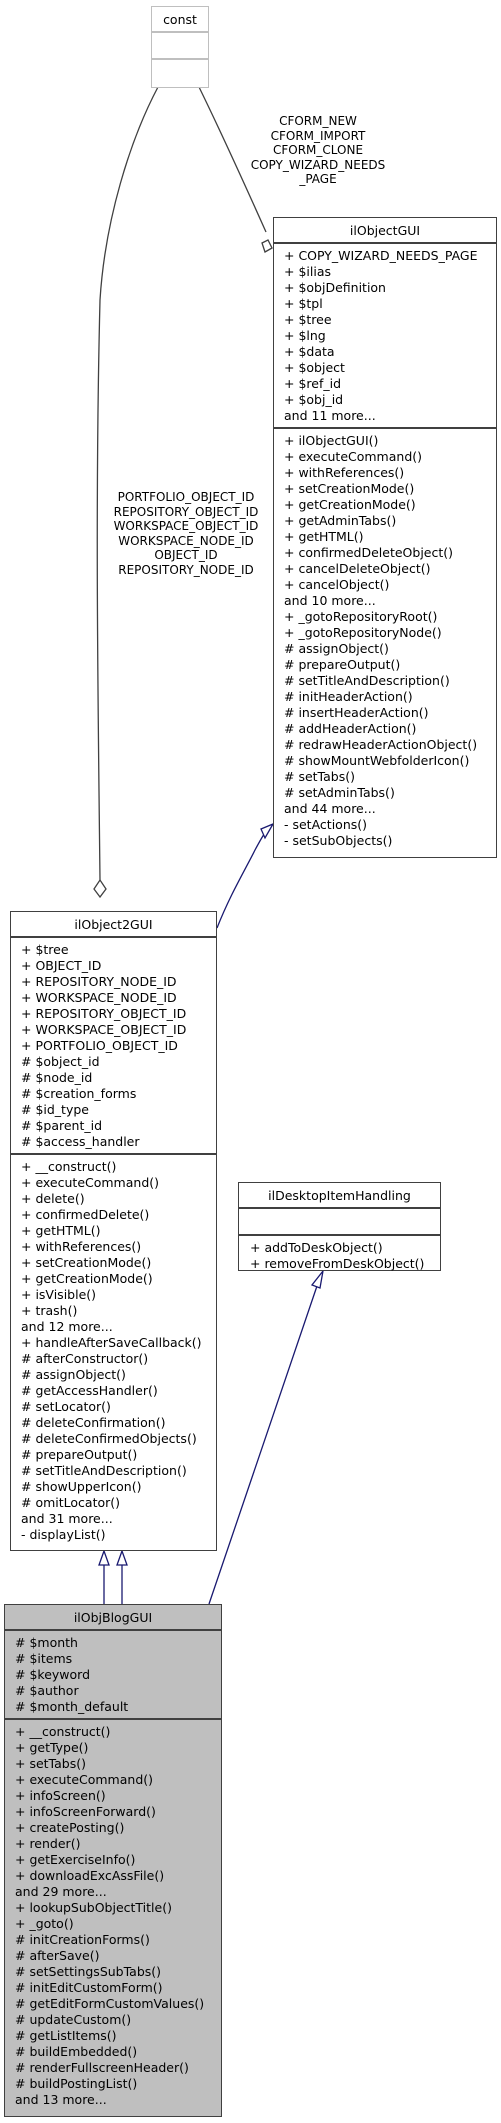 The height and width of the screenshot is (2123, 501). What do you see at coordinates (319, 776) in the screenshot?
I see `class-method: # setTabs()` at bounding box center [319, 776].